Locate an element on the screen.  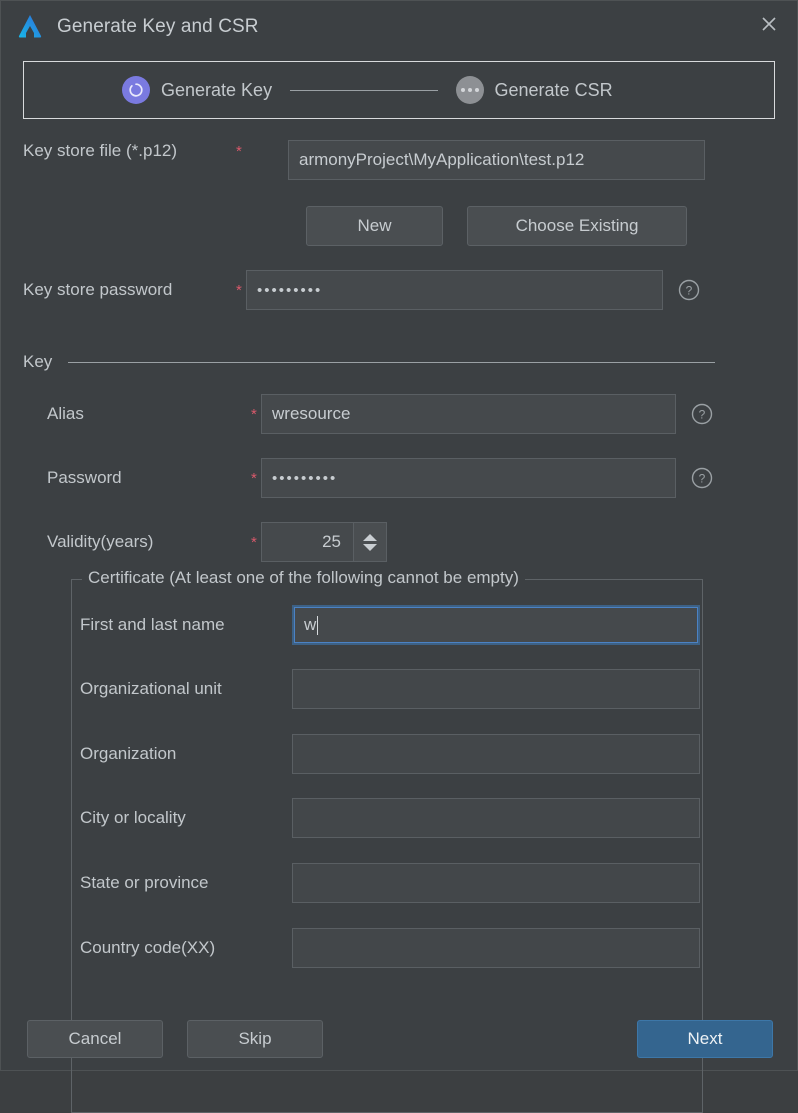
cancel-button: Cancel is located at coordinates (95, 1039).